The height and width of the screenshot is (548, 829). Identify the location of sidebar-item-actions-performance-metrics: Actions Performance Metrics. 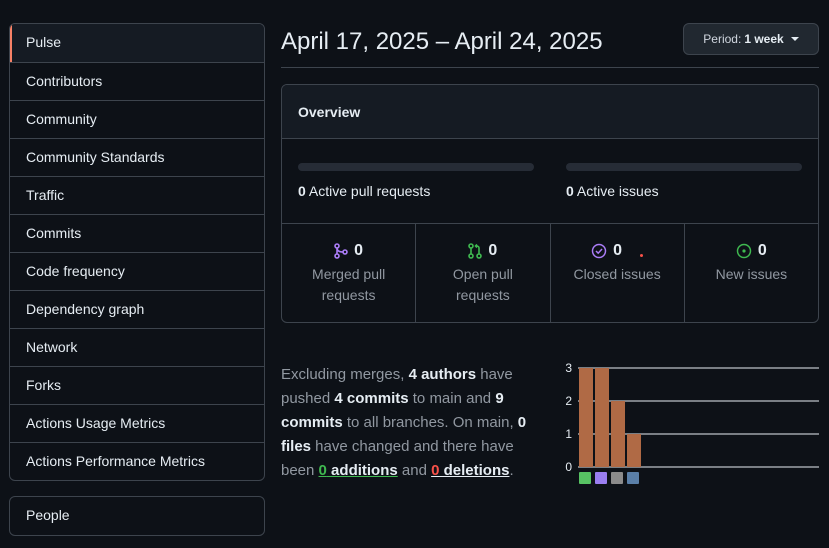
(137, 461).